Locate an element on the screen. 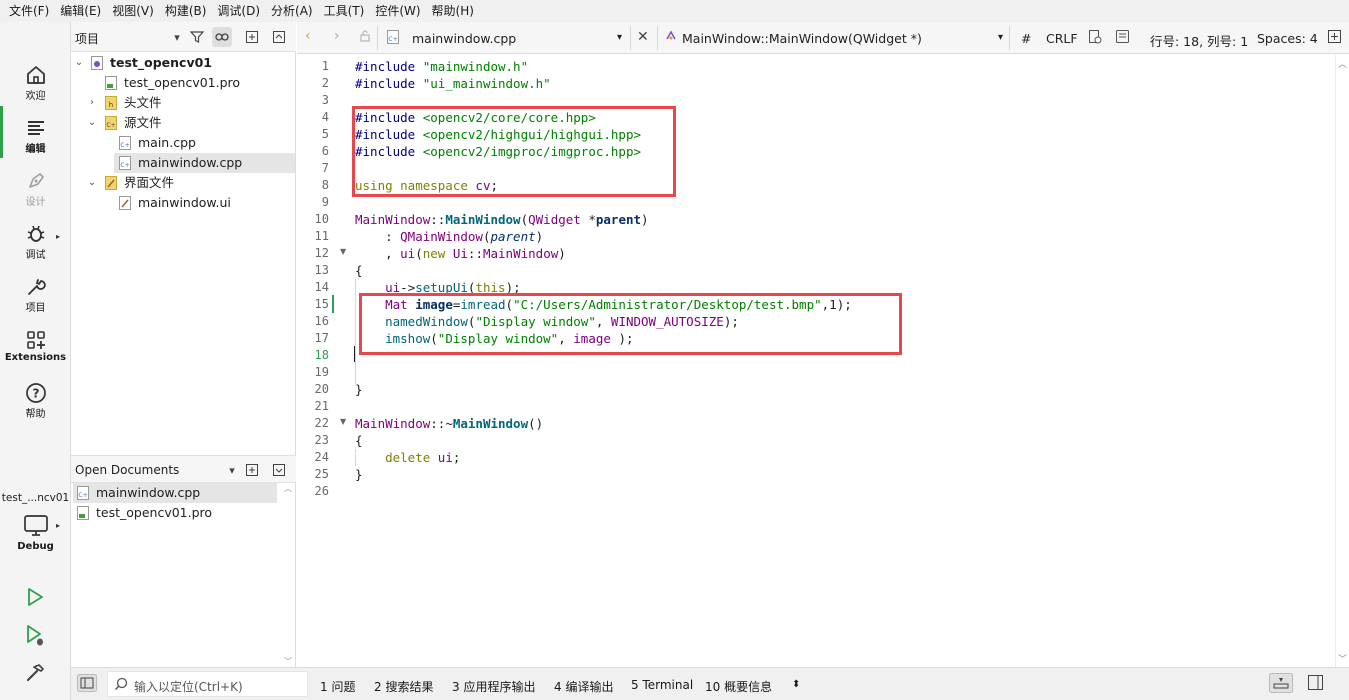 The height and width of the screenshot is (700, 1349). forward-arrow-icon: › is located at coordinates (337, 36).